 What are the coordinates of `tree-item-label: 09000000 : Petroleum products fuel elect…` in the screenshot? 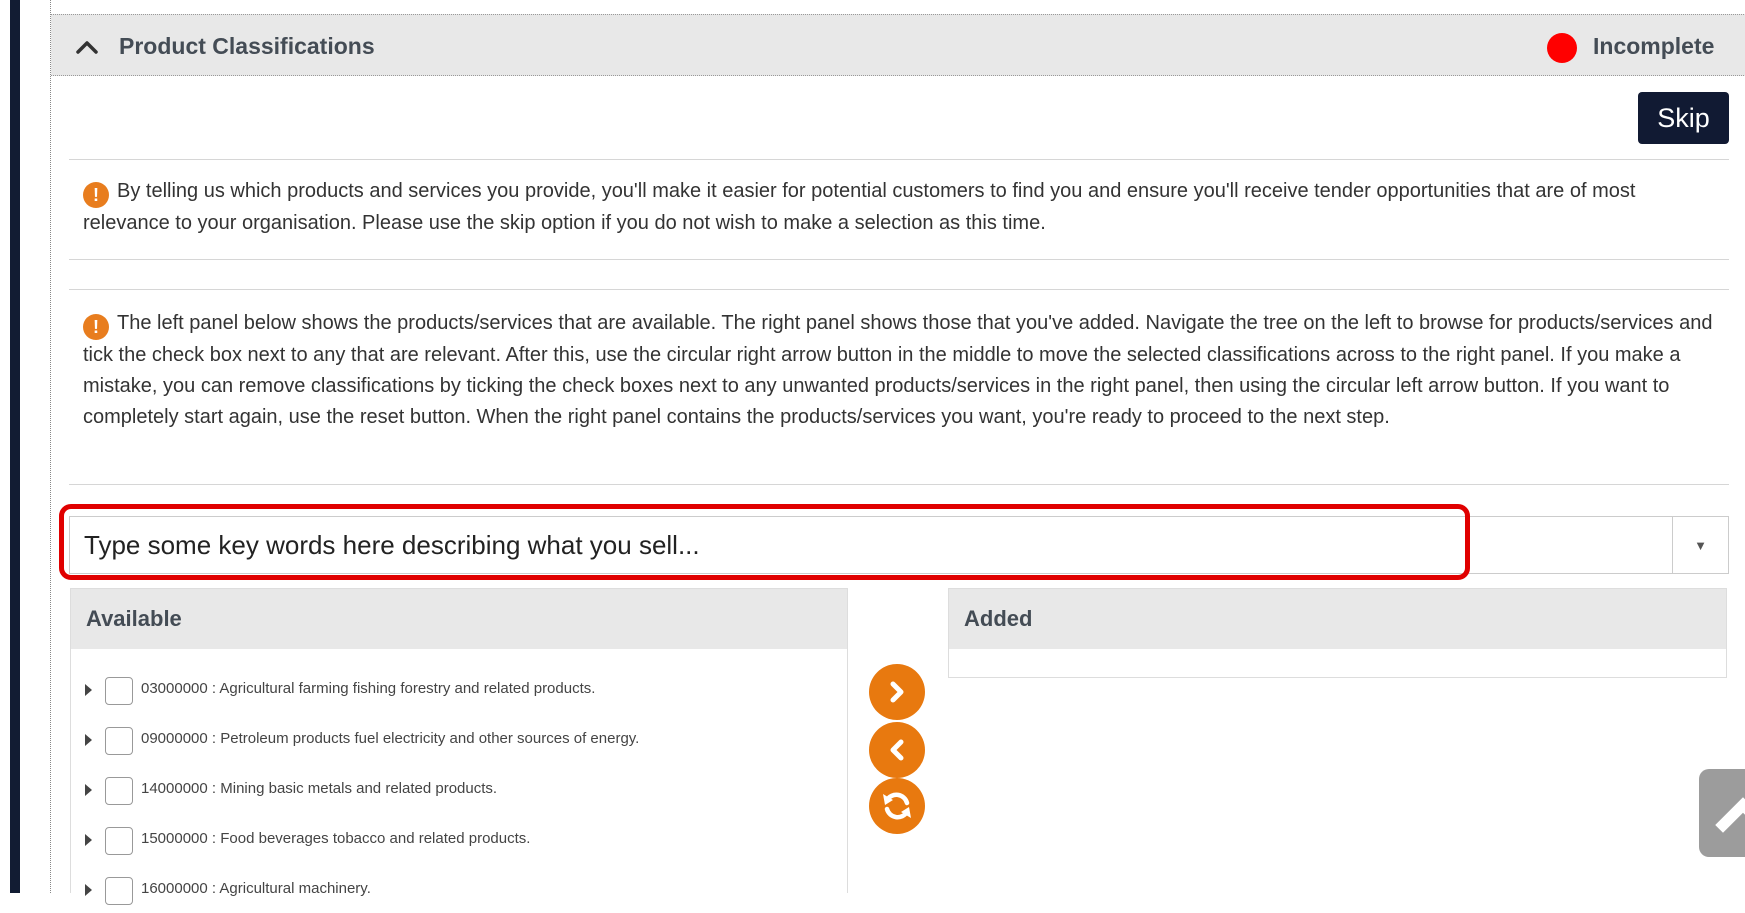 It's located at (390, 738).